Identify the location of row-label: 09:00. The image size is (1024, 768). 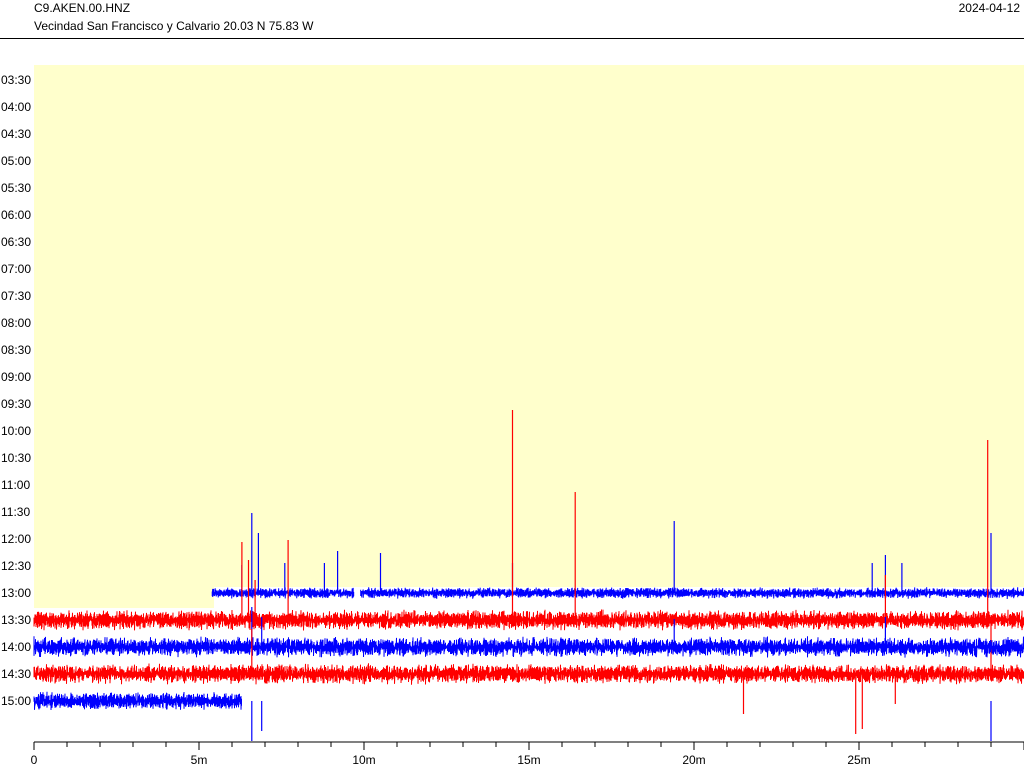
(16, 377).